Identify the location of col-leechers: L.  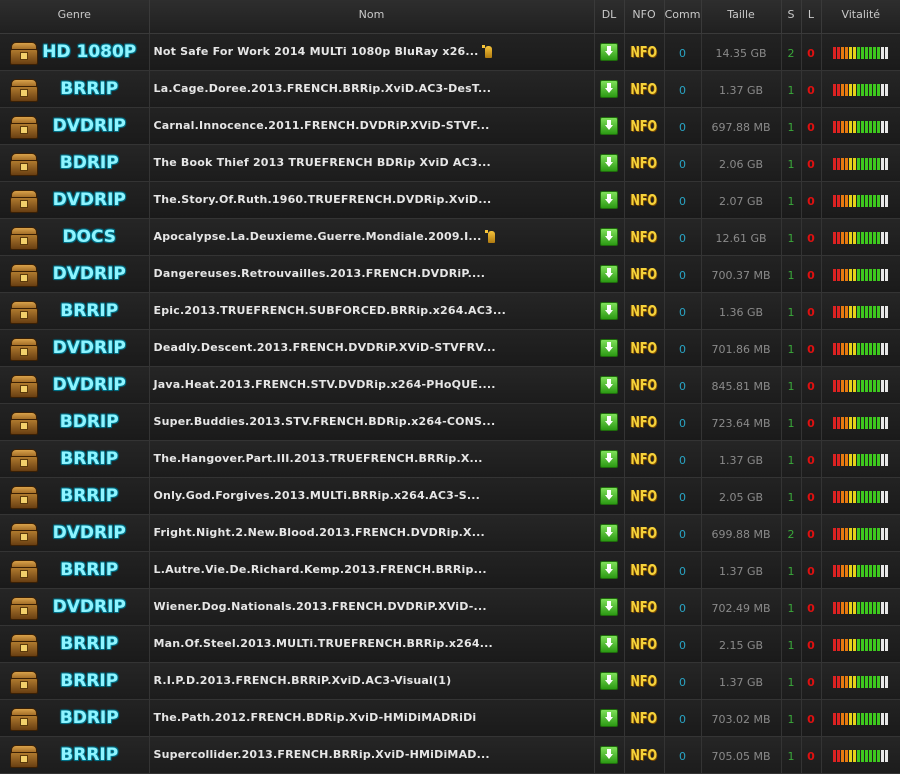
(811, 17).